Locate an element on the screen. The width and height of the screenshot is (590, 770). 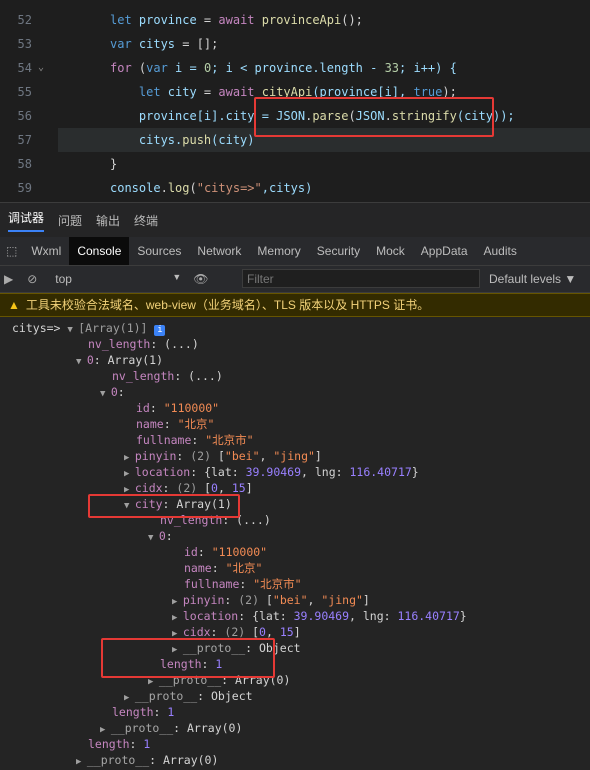
console-token: citys=> is located at coordinates (40, 328).